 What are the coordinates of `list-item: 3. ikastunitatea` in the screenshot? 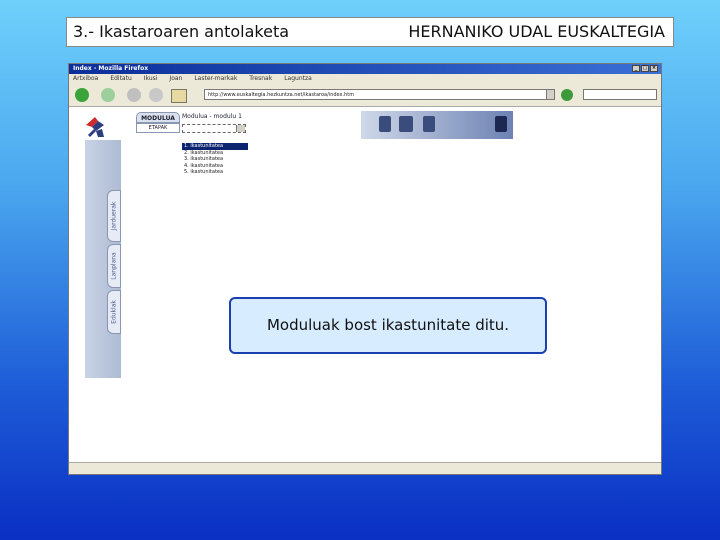 It's located at (215, 159).